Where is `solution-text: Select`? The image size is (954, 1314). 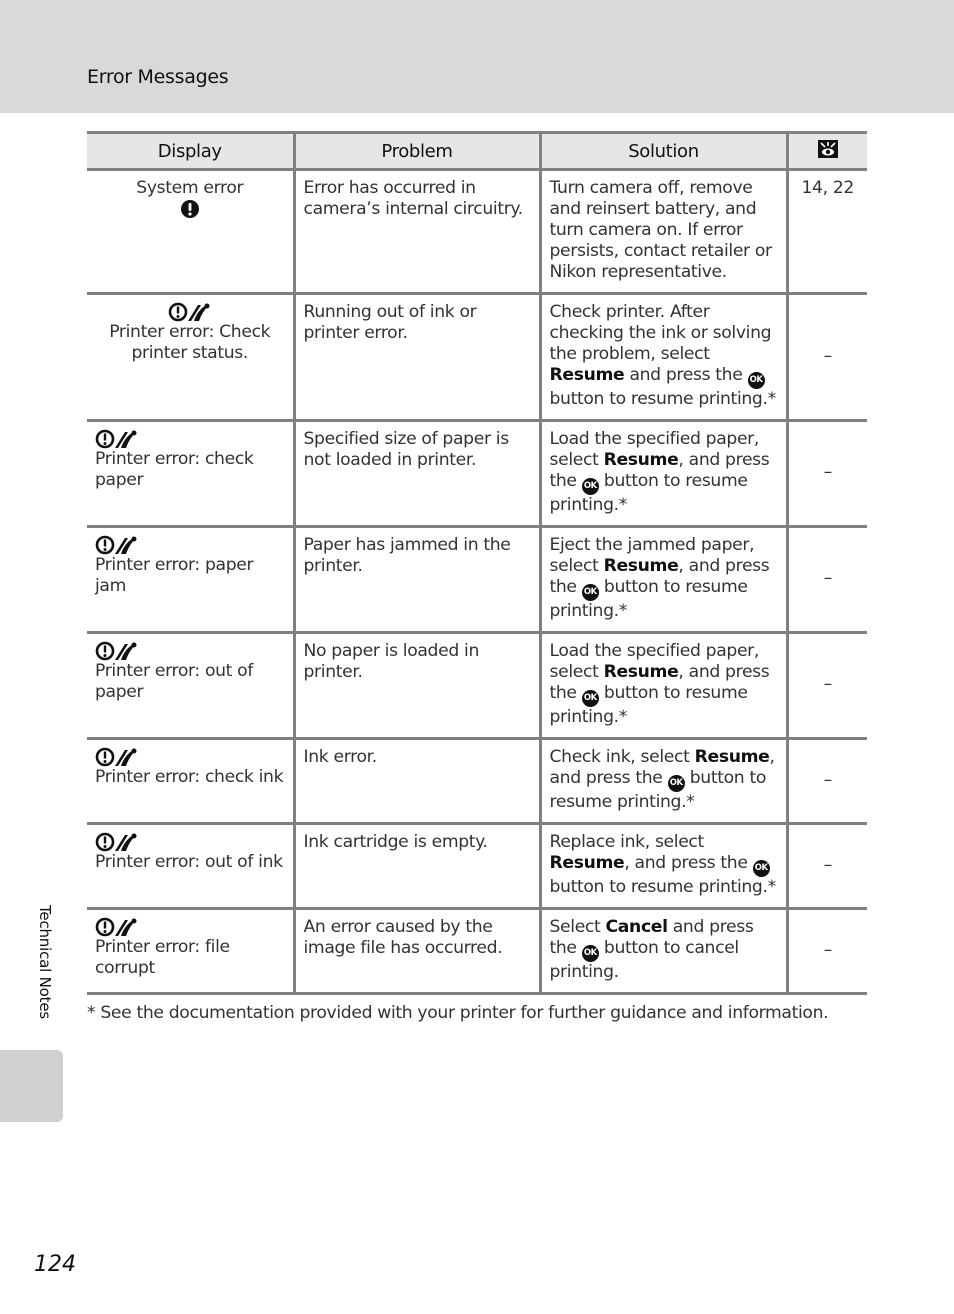
solution-text: Select is located at coordinates (577, 927).